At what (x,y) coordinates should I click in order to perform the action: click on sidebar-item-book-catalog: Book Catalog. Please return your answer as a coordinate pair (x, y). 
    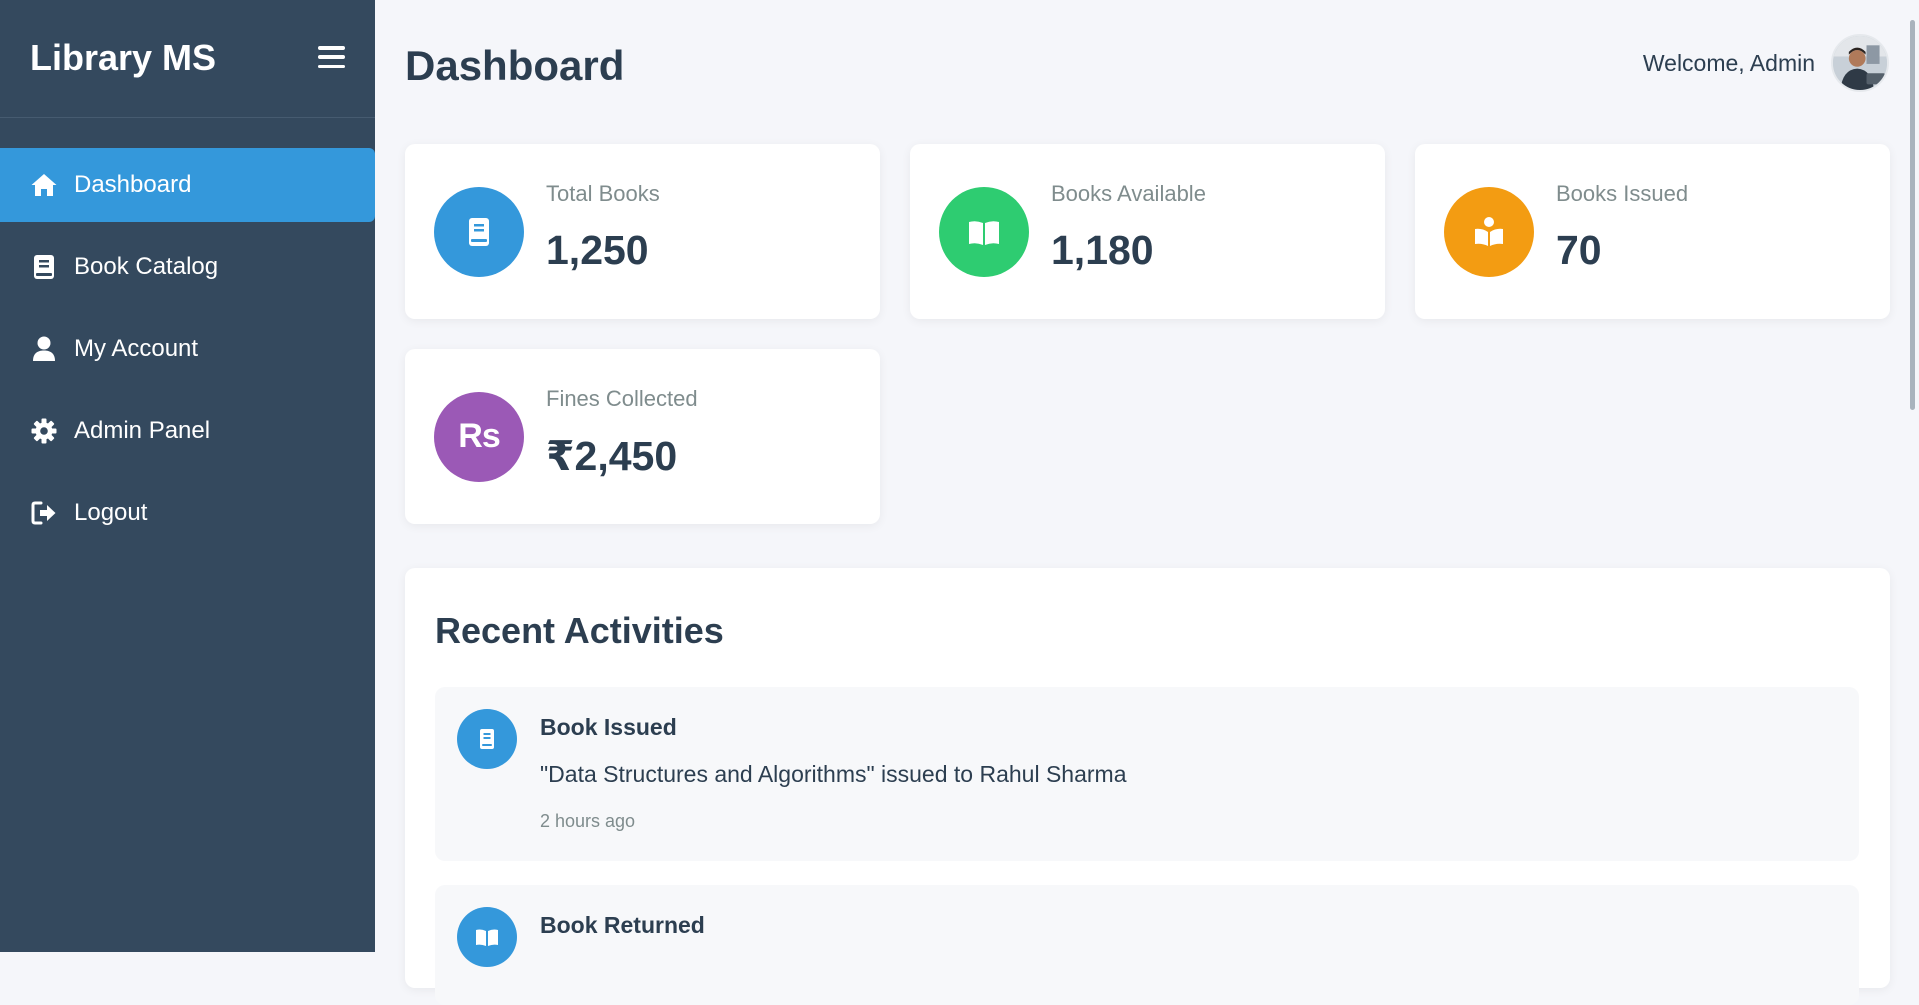
    Looking at the image, I should click on (187, 267).